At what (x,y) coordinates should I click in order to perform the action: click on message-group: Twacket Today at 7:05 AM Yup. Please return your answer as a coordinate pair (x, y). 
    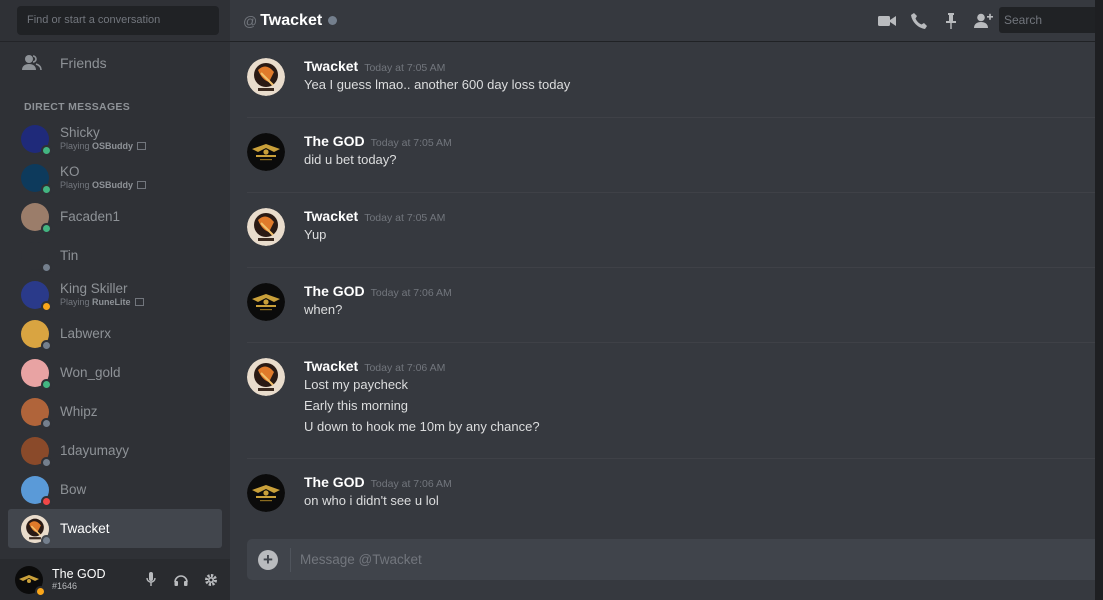
    Looking at the image, I should click on (675, 230).